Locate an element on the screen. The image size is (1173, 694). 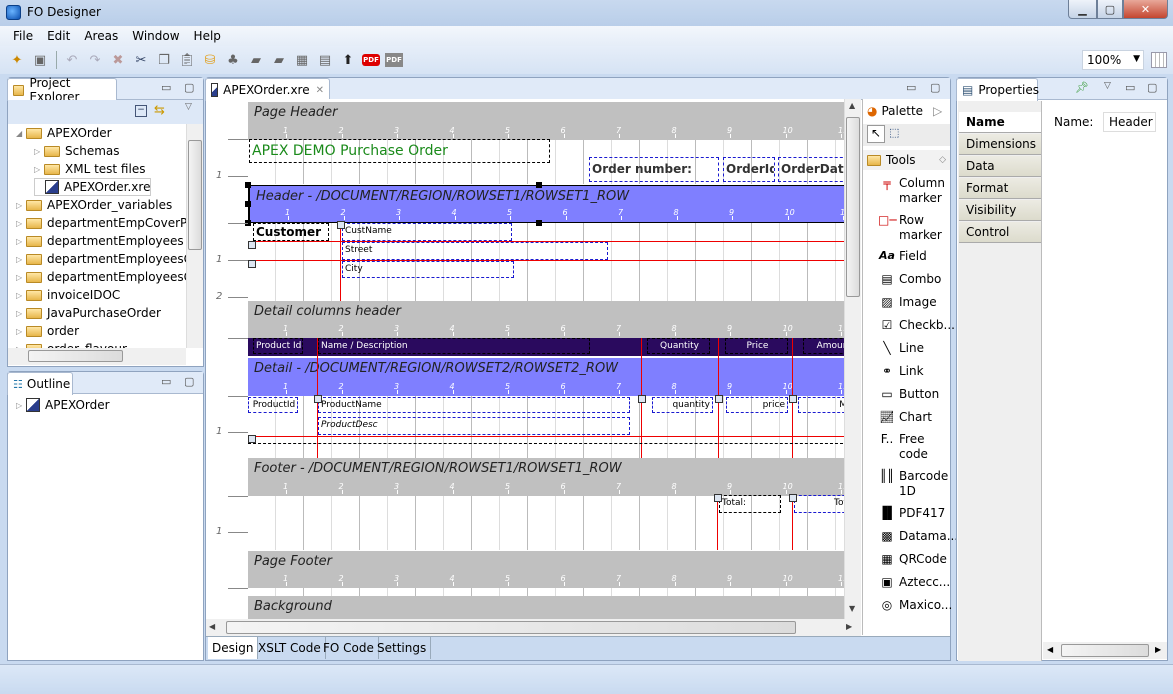
copy-icon: ❐ is located at coordinates (164, 60).